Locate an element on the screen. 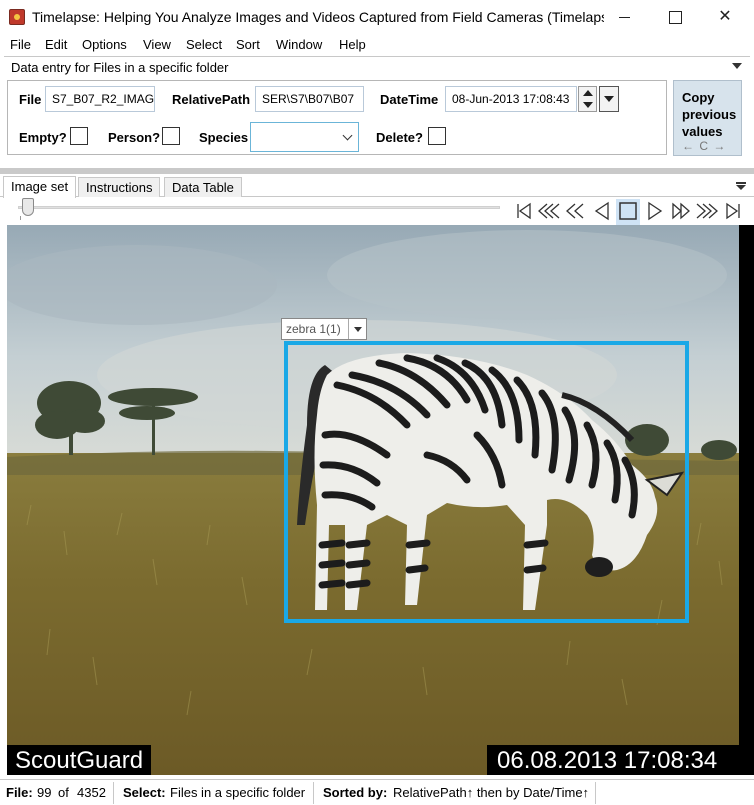 This screenshot has width=754, height=805. skip-last-icon is located at coordinates (733, 211).